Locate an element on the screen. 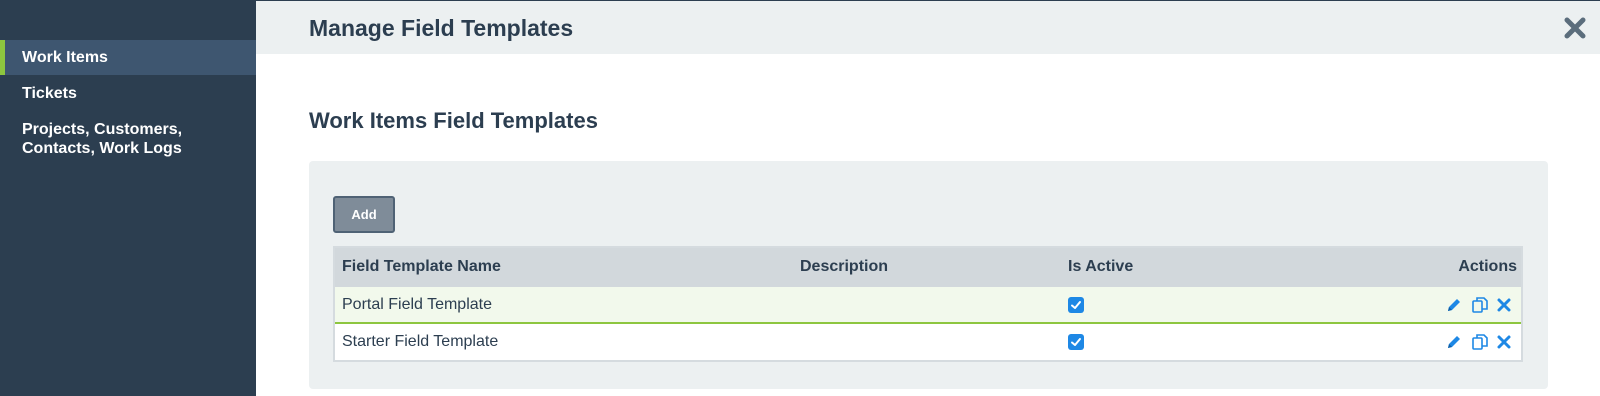  template-name-cell: Starter Field Template is located at coordinates (420, 341).